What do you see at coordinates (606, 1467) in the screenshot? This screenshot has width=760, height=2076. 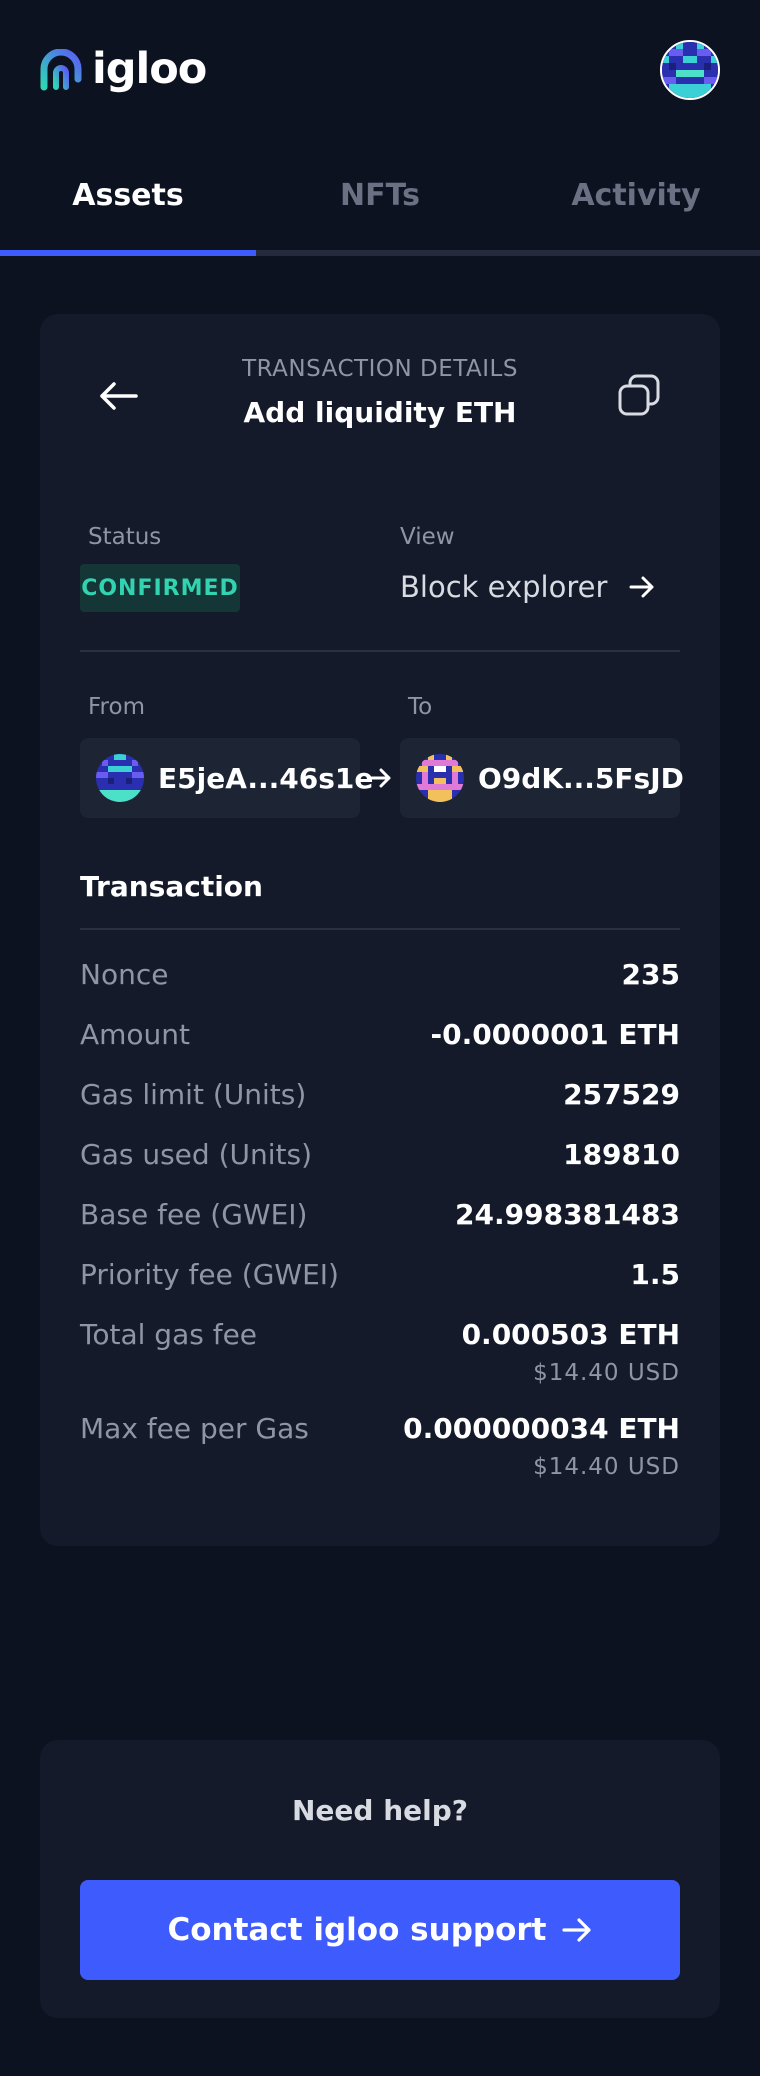 I see `max-fee-usd: $14.40 USD` at bounding box center [606, 1467].